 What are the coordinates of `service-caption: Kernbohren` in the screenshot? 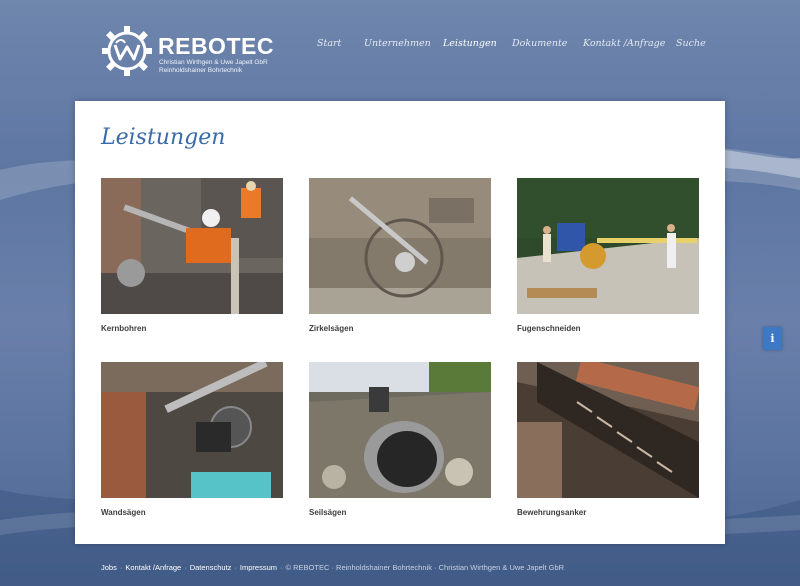 It's located at (124, 328).